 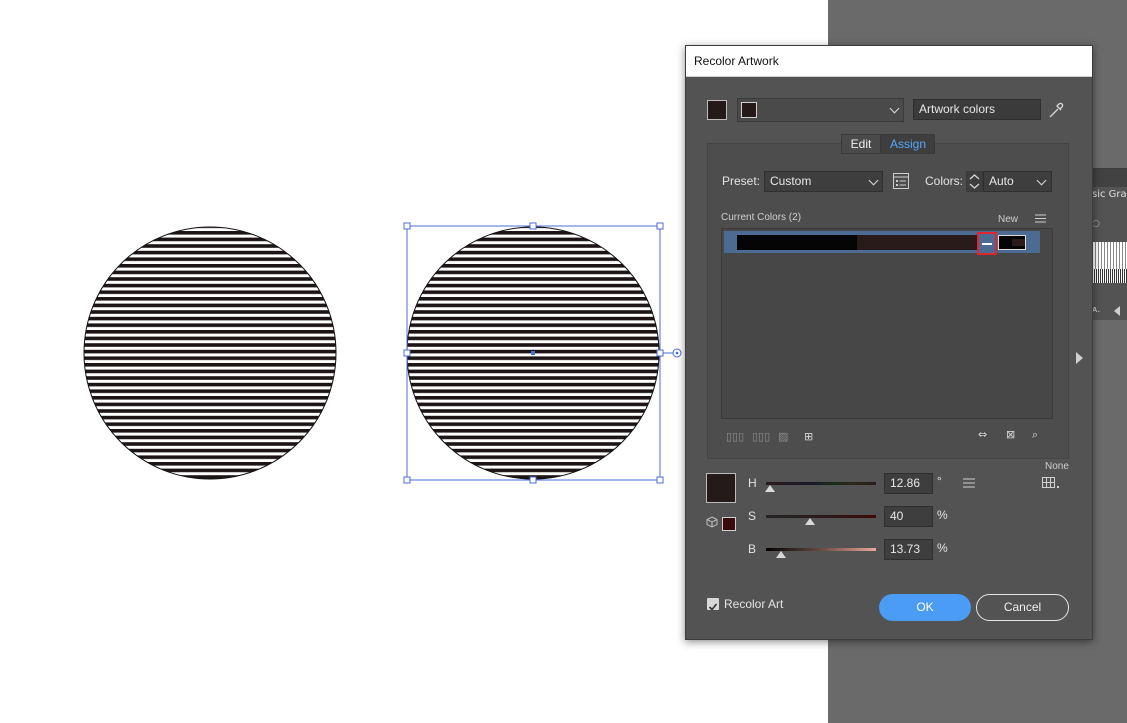 I want to click on colors-count-value: Auto, so click(x=1001, y=181).